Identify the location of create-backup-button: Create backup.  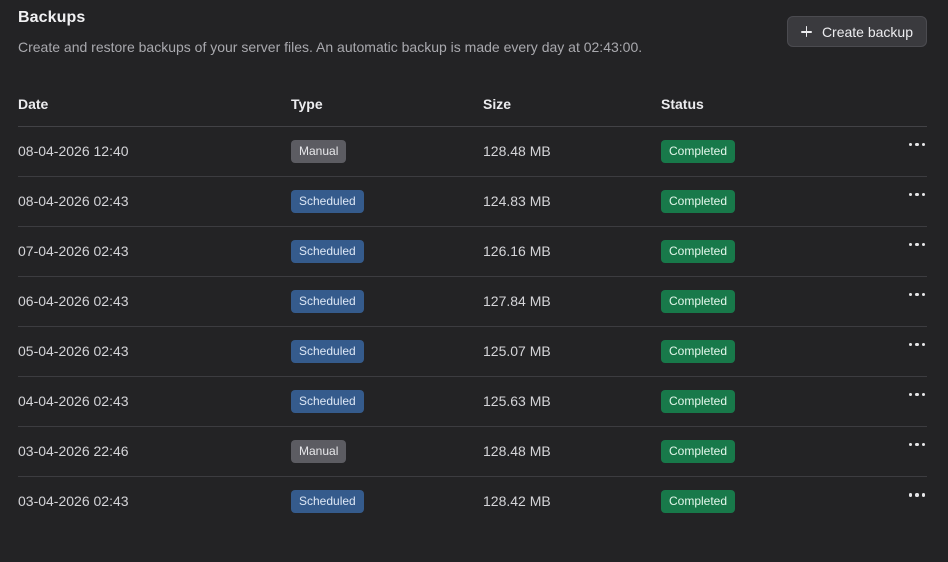
(856, 31).